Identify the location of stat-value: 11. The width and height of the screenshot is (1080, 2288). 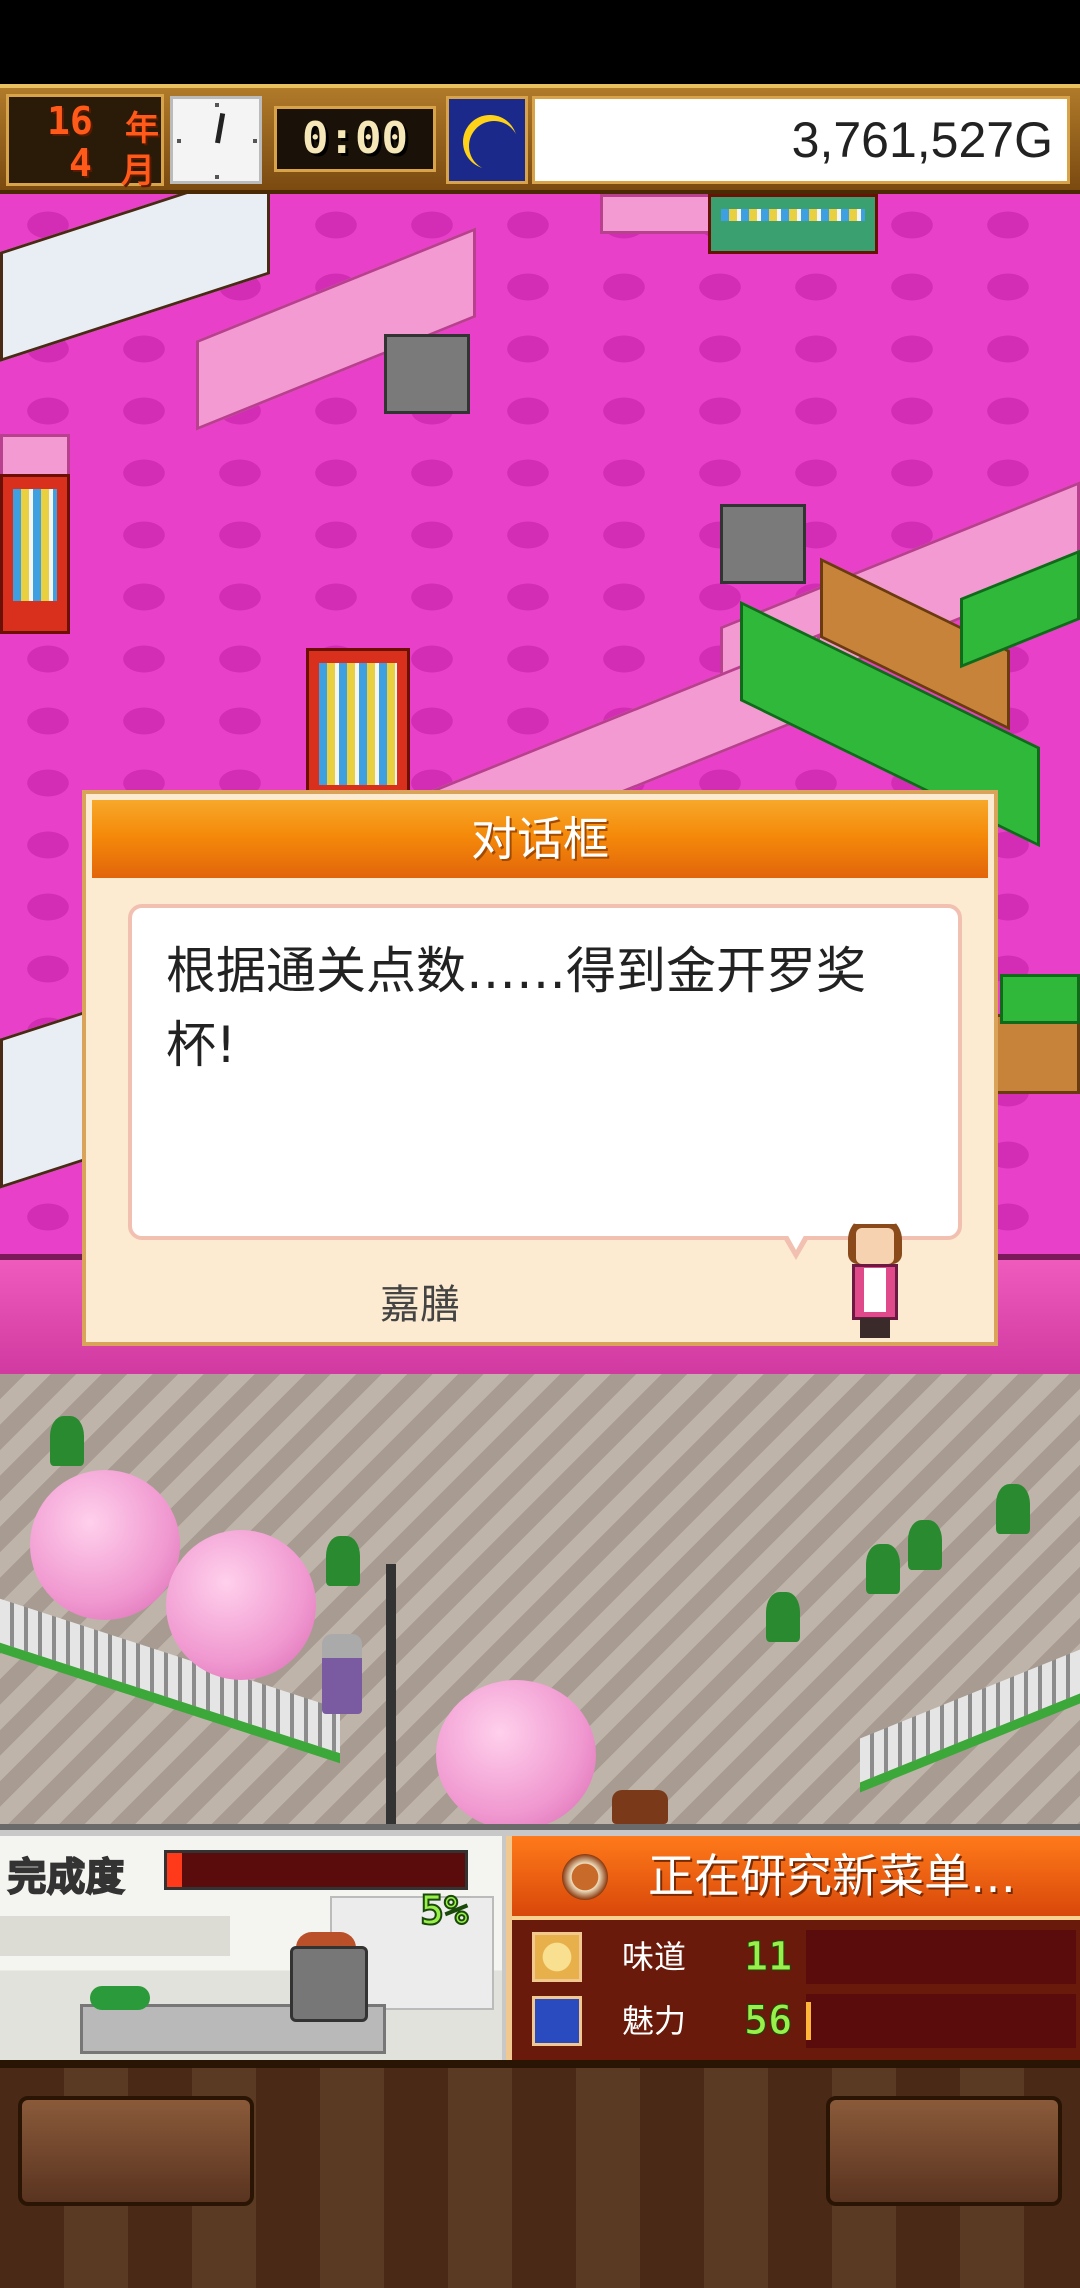
(768, 1957).